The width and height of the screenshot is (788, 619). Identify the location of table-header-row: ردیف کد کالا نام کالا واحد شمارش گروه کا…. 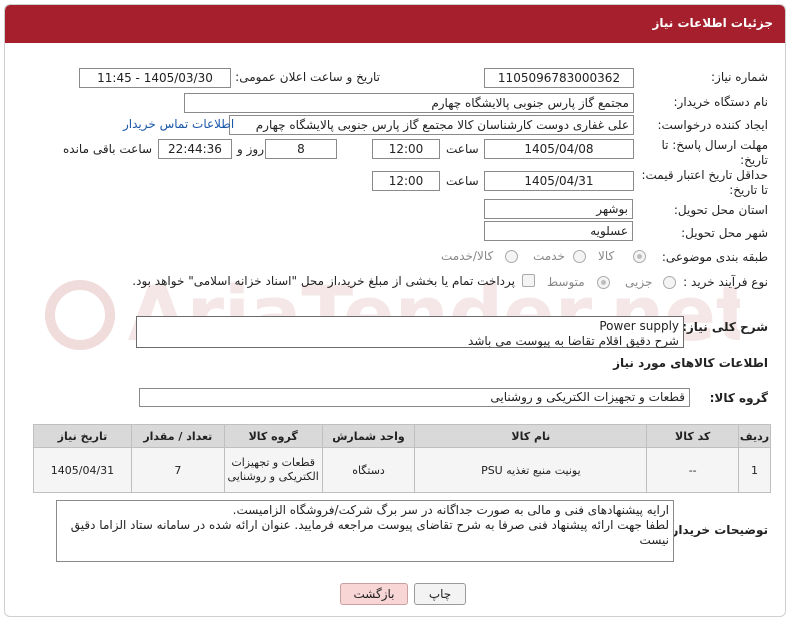
(402, 436).